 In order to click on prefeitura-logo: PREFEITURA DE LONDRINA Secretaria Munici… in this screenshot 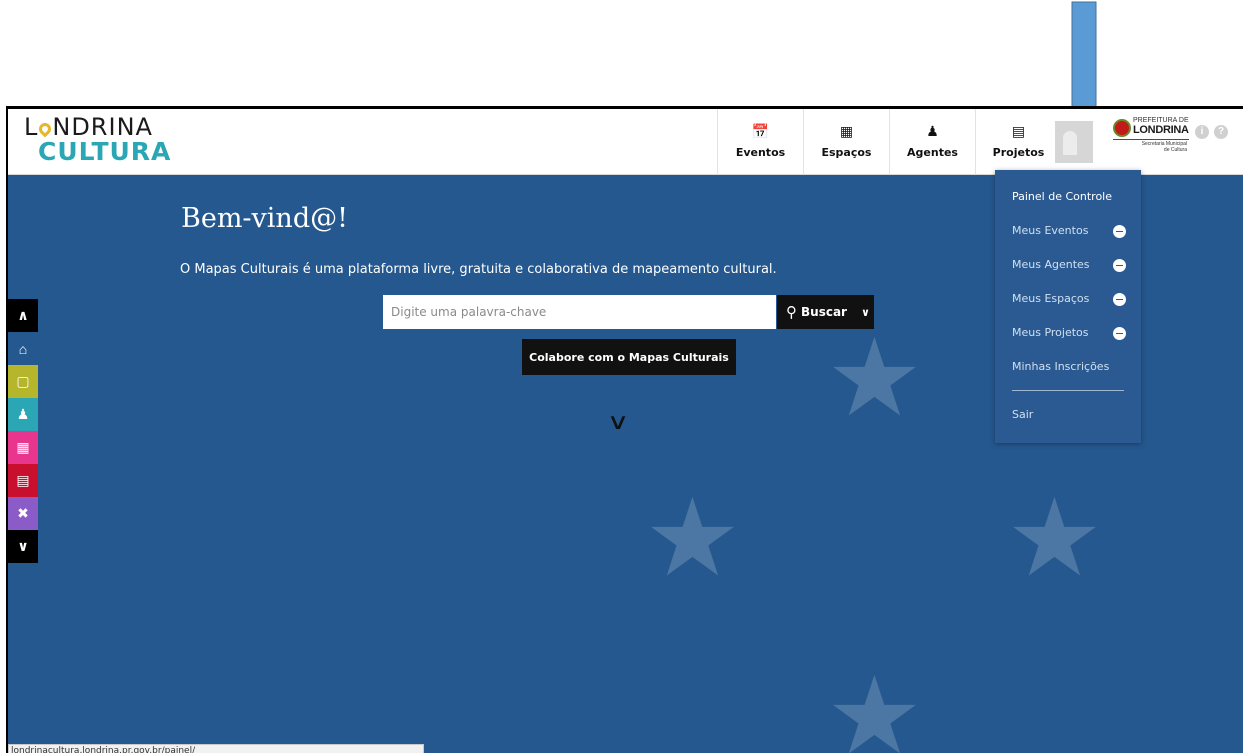, I will do `click(1151, 135)`.